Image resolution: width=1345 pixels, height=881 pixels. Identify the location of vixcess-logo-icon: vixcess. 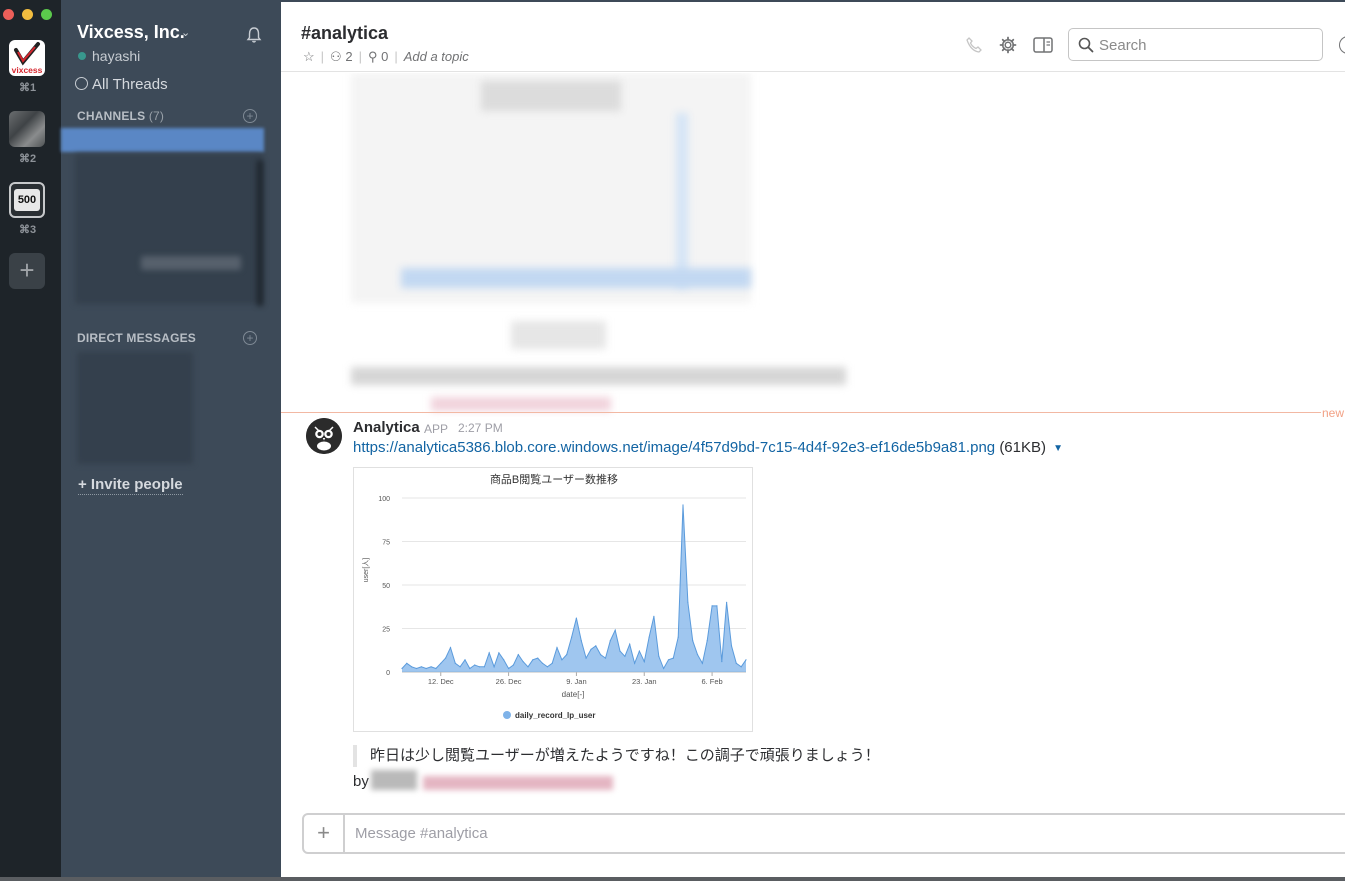
(27, 58).